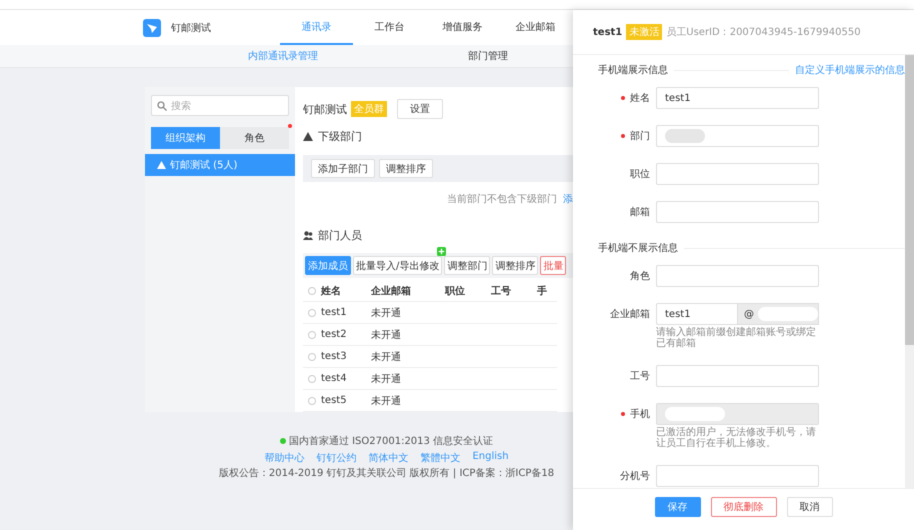 This screenshot has height=530, width=914. I want to click on table-cell: test2, so click(346, 335).